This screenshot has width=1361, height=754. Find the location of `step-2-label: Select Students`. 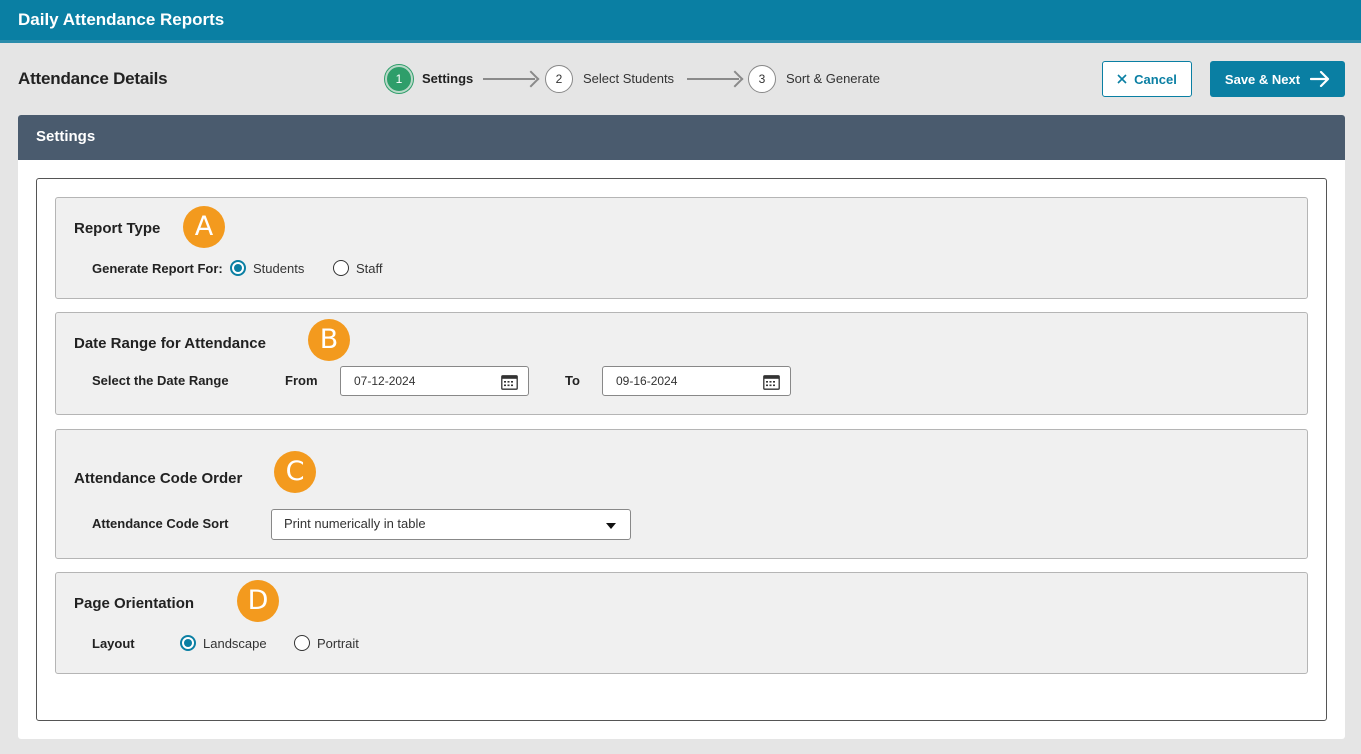

step-2-label: Select Students is located at coordinates (629, 78).